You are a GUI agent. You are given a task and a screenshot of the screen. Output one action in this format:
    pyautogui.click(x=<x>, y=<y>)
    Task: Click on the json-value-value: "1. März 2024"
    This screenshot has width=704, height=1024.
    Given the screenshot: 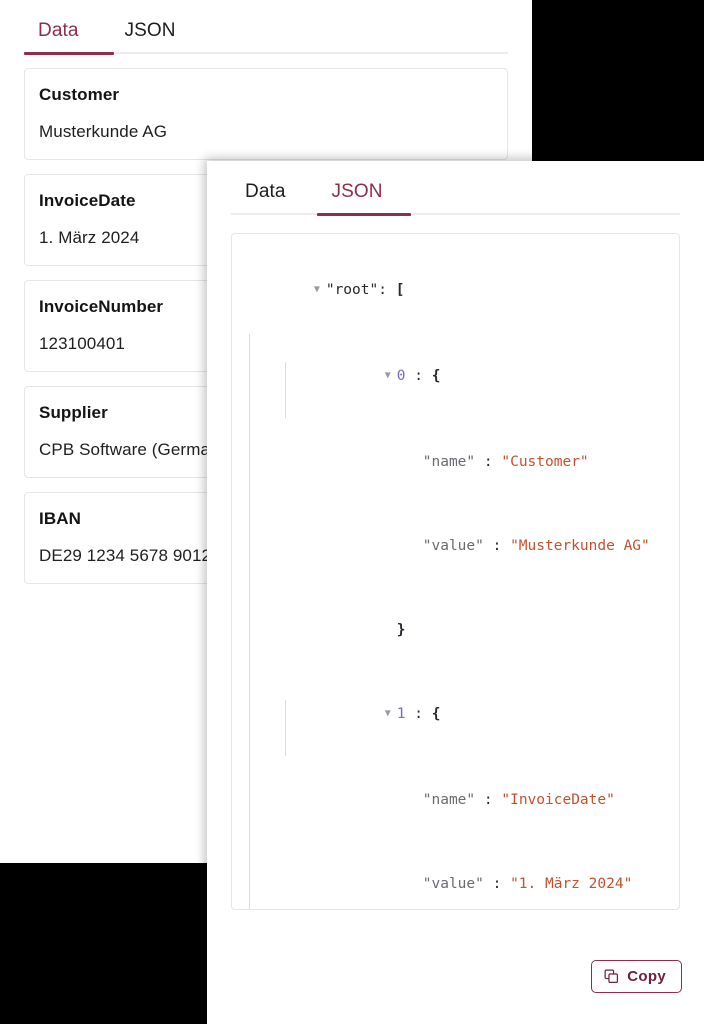 What is the action you would take?
    pyautogui.click(x=571, y=884)
    